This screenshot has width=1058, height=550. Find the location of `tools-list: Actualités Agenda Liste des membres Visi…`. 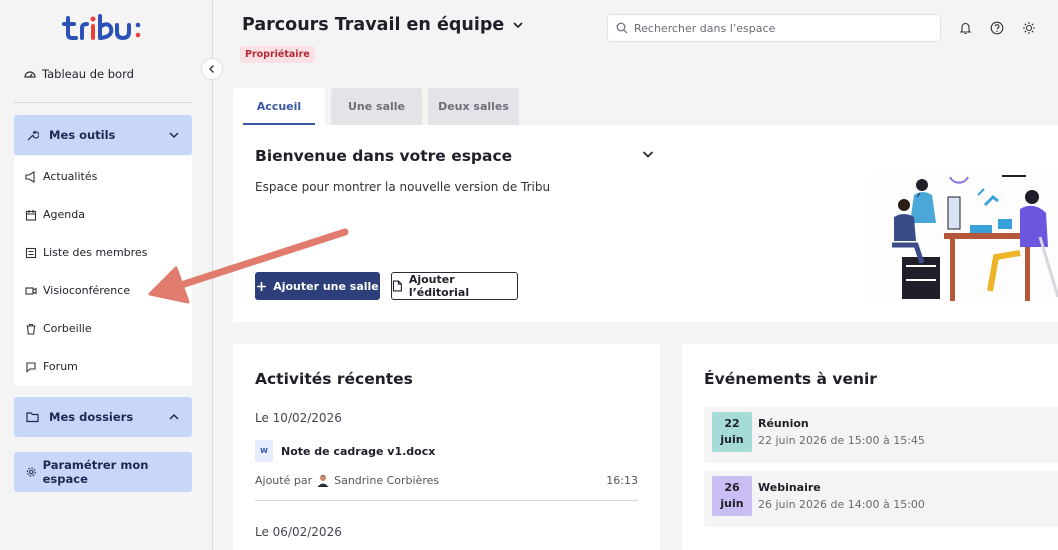

tools-list: Actualités Agenda Liste des membres Visi… is located at coordinates (103, 271).